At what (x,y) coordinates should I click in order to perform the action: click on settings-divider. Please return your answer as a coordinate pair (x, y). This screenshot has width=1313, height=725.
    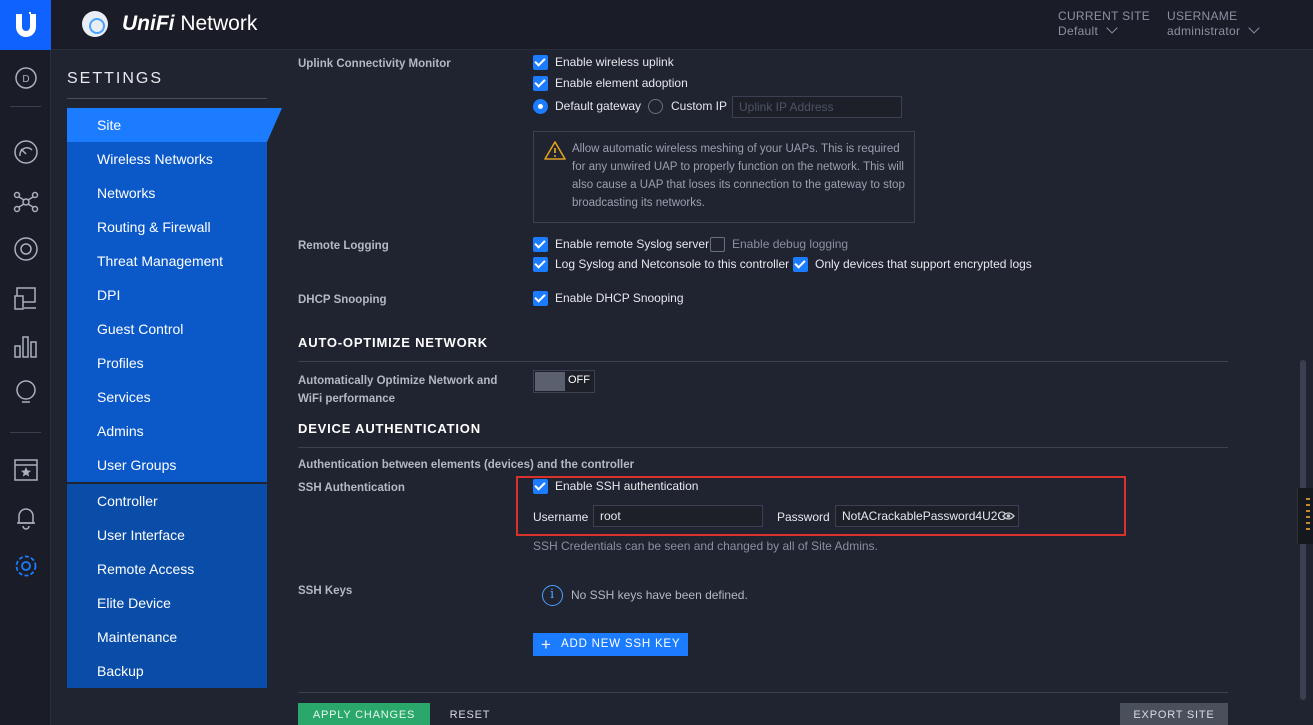
    Looking at the image, I should click on (167, 98).